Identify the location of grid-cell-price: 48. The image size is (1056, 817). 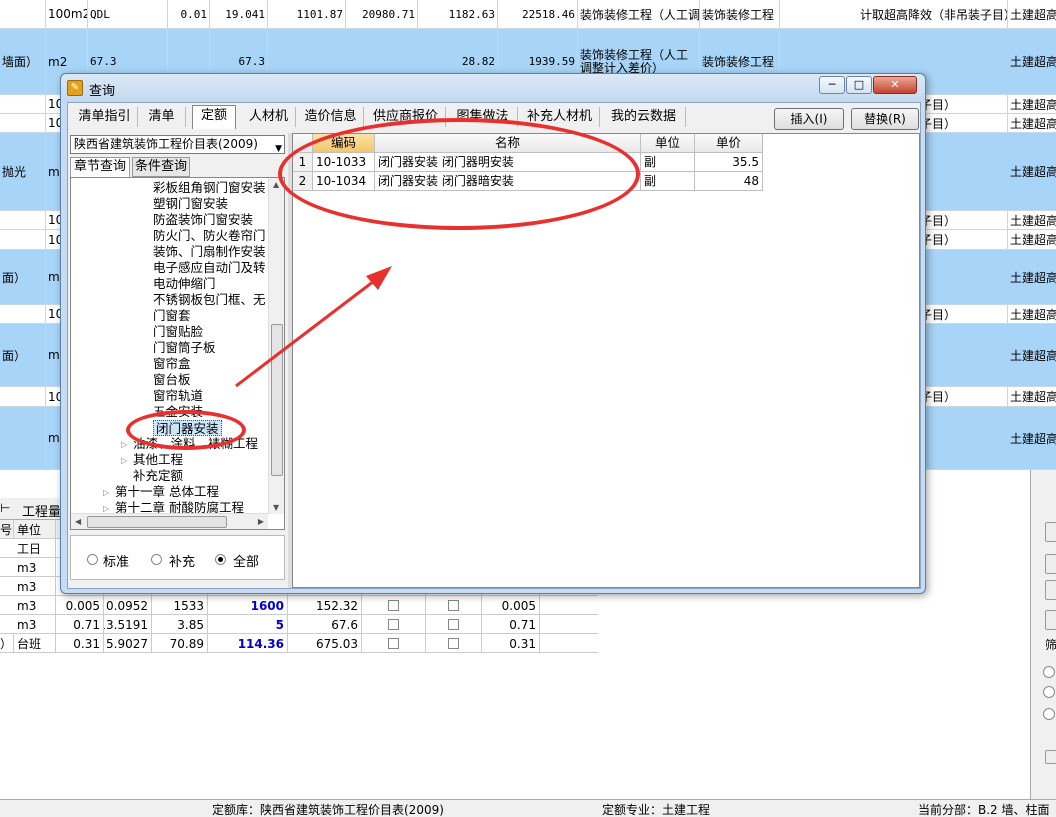
(729, 181).